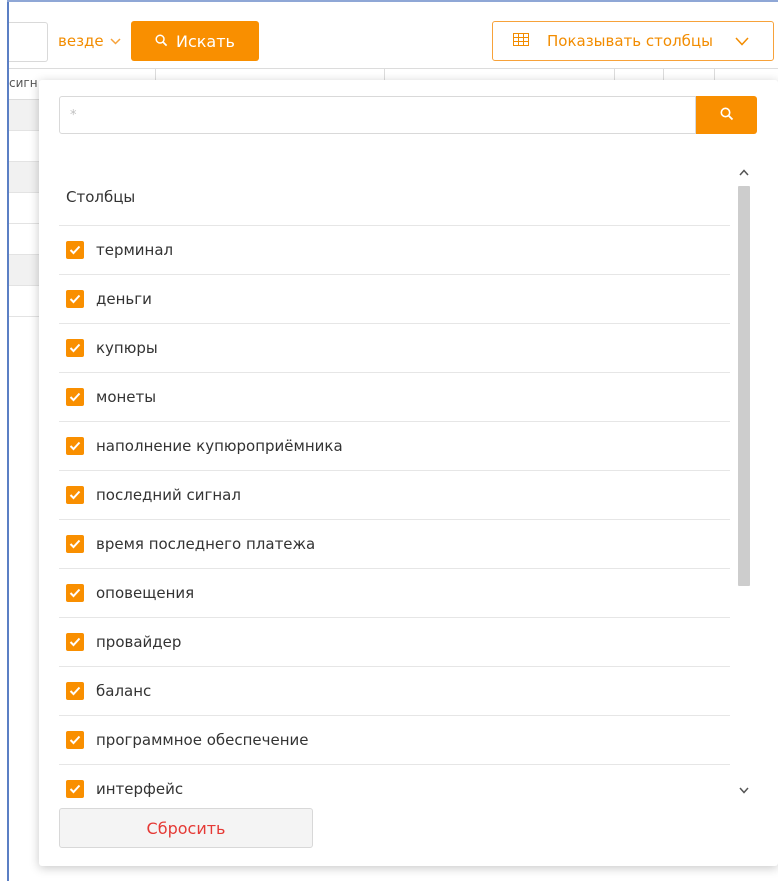  I want to click on reset-button: Сбросить, so click(186, 828).